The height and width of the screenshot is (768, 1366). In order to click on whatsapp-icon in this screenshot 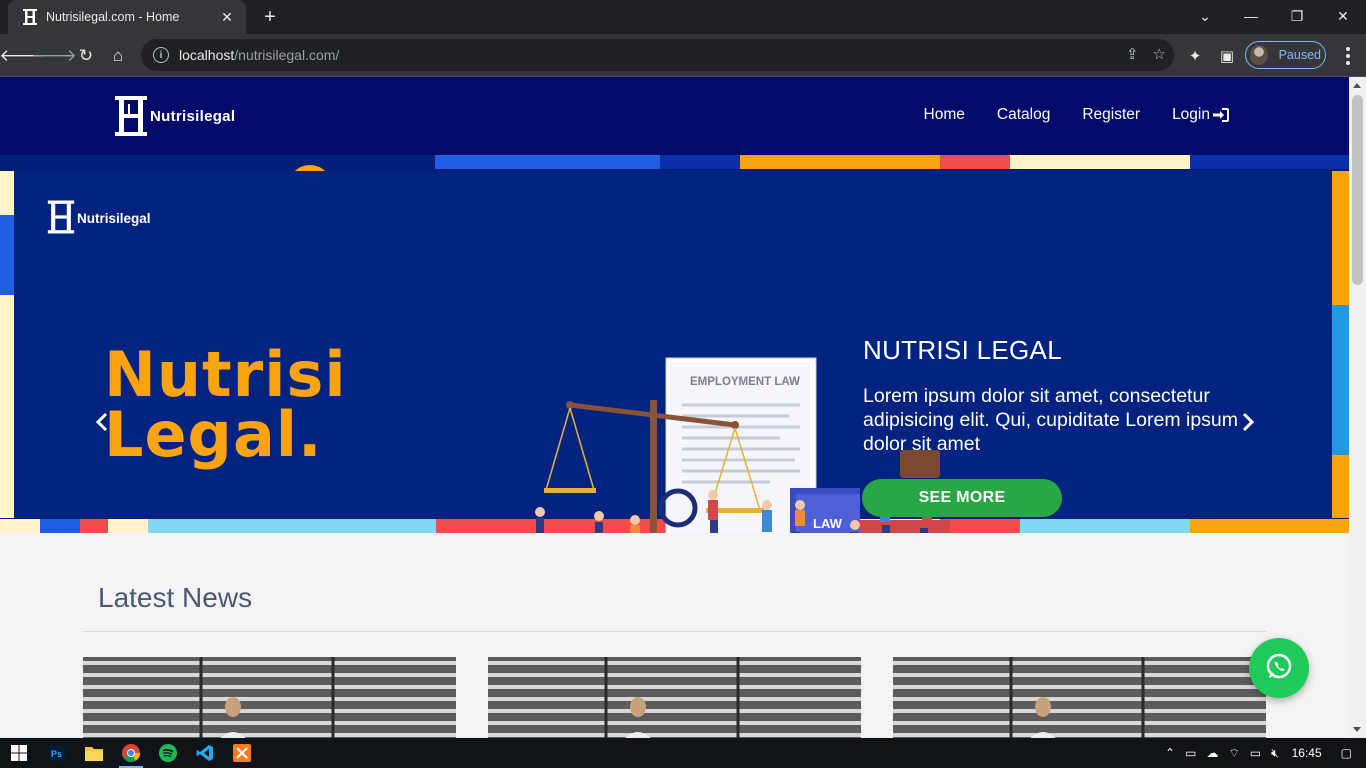, I will do `click(1279, 668)`.